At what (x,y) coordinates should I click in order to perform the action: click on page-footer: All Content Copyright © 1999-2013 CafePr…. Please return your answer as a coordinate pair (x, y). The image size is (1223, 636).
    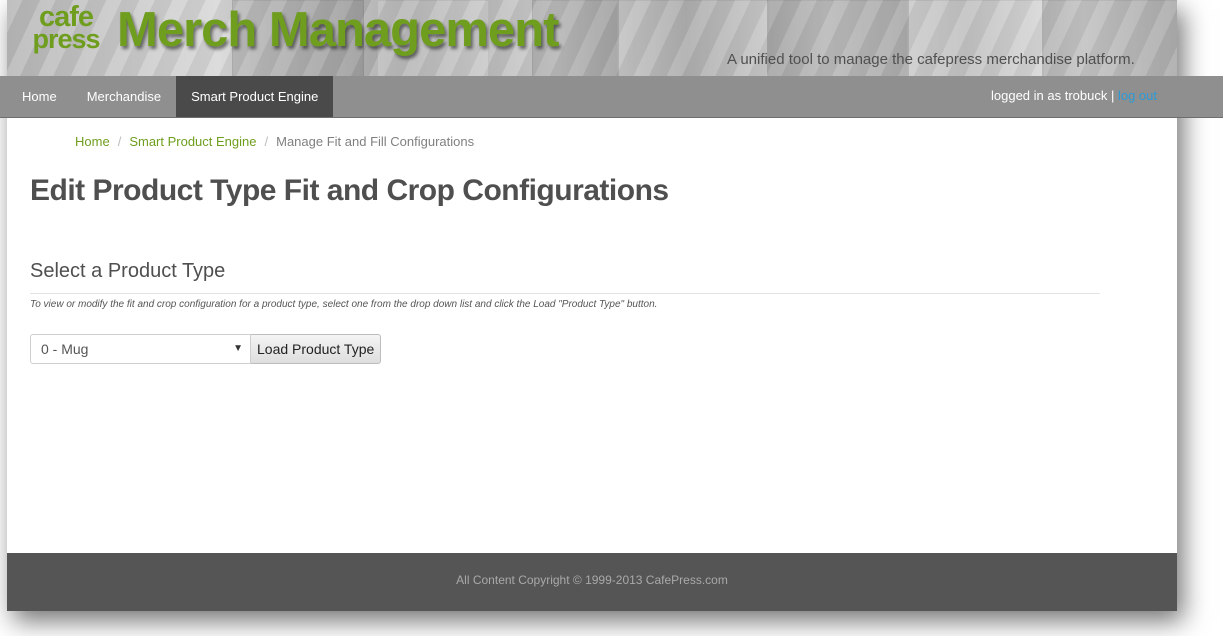
    Looking at the image, I should click on (592, 582).